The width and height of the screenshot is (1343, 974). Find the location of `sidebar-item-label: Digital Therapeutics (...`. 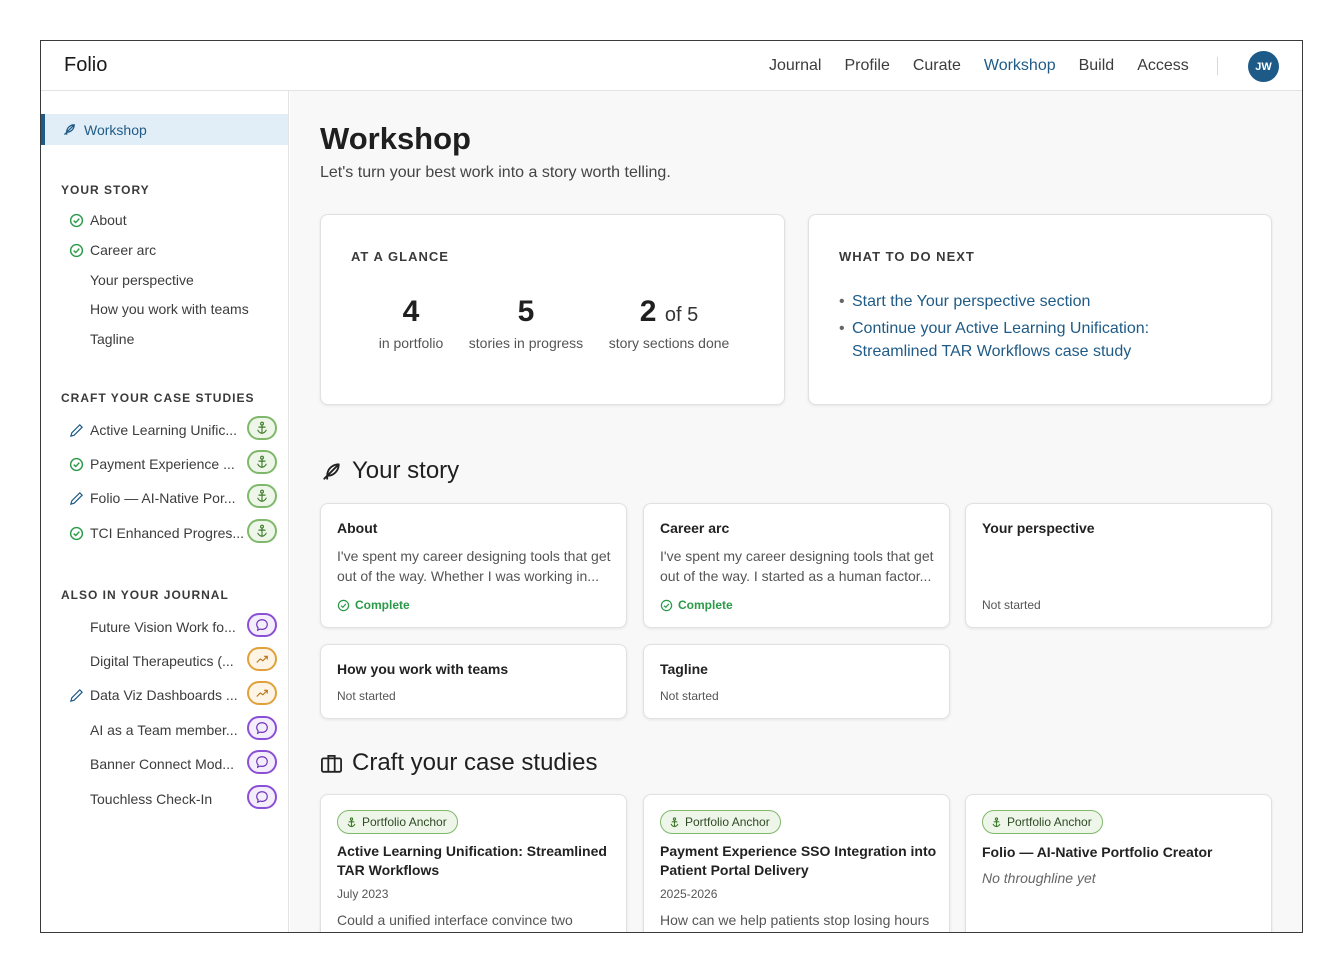

sidebar-item-label: Digital Therapeutics (... is located at coordinates (162, 661).